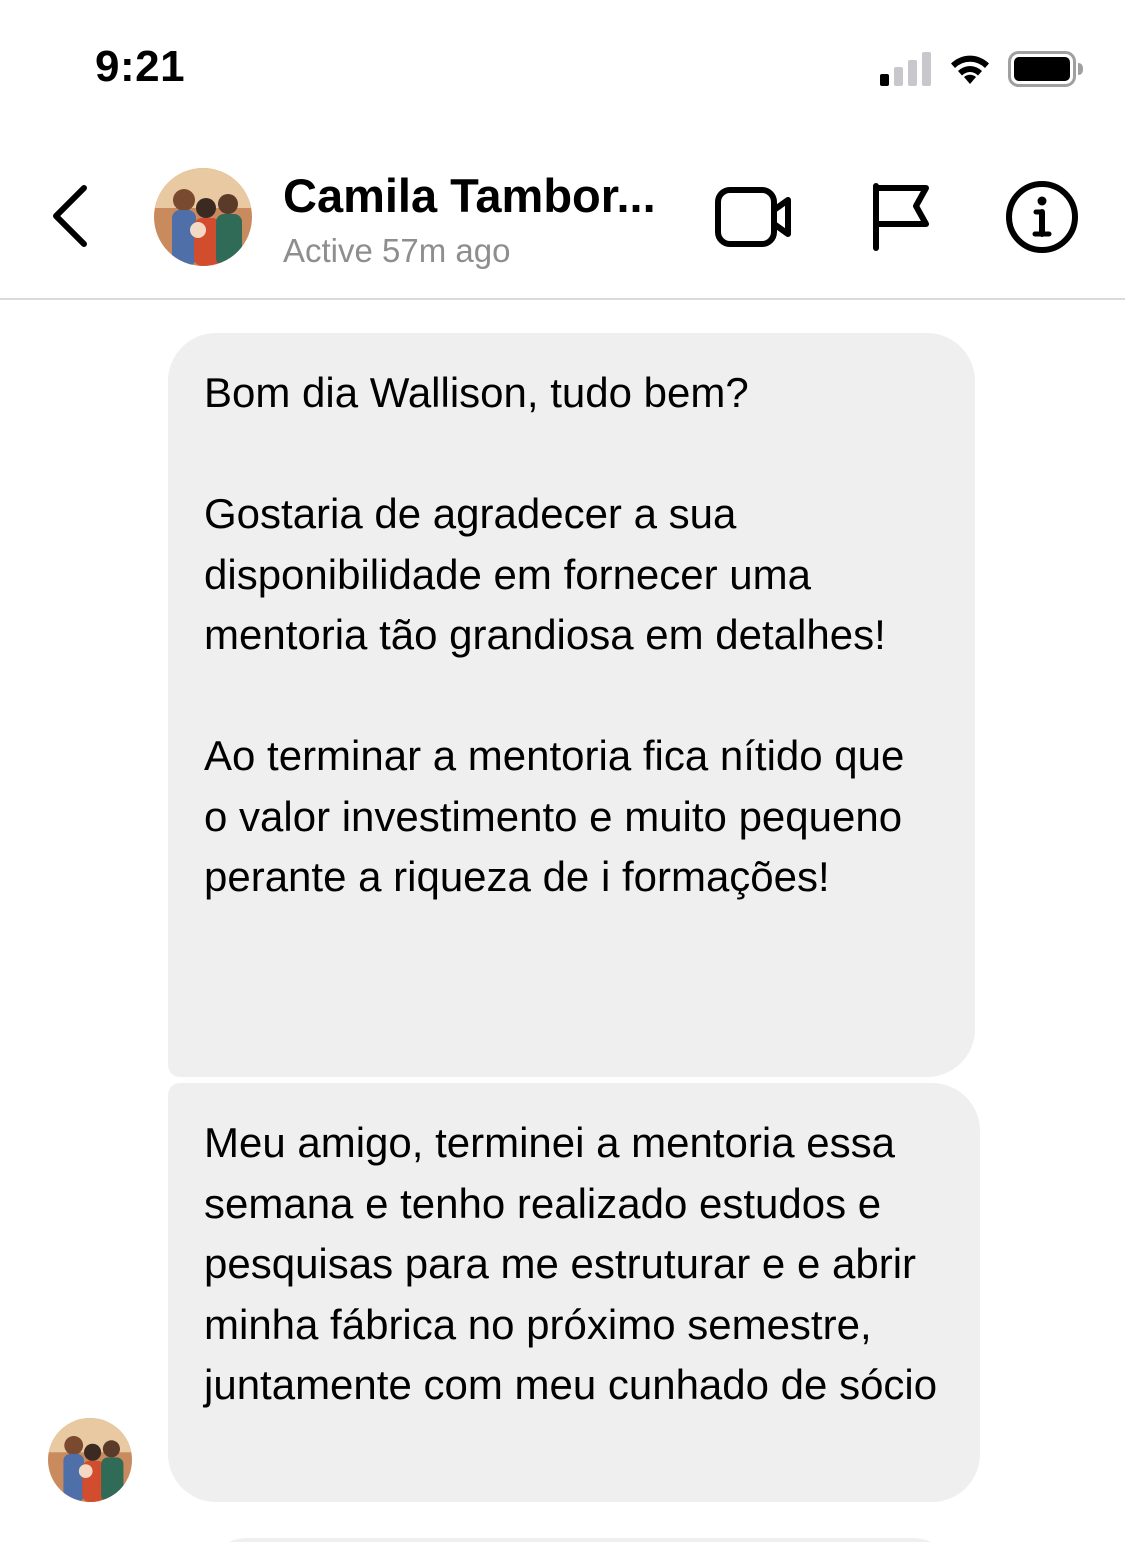  I want to click on video-camera-icon, so click(754, 217).